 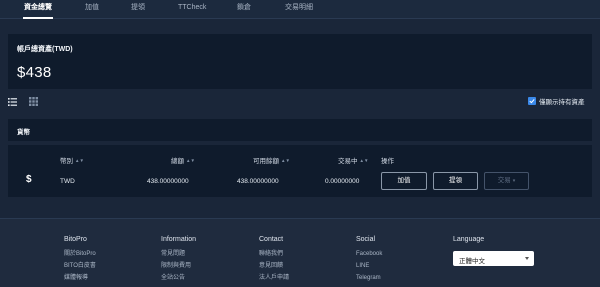 What do you see at coordinates (271, 160) in the screenshot?
I see `column-header-available: 可用餘額 ▲▼` at bounding box center [271, 160].